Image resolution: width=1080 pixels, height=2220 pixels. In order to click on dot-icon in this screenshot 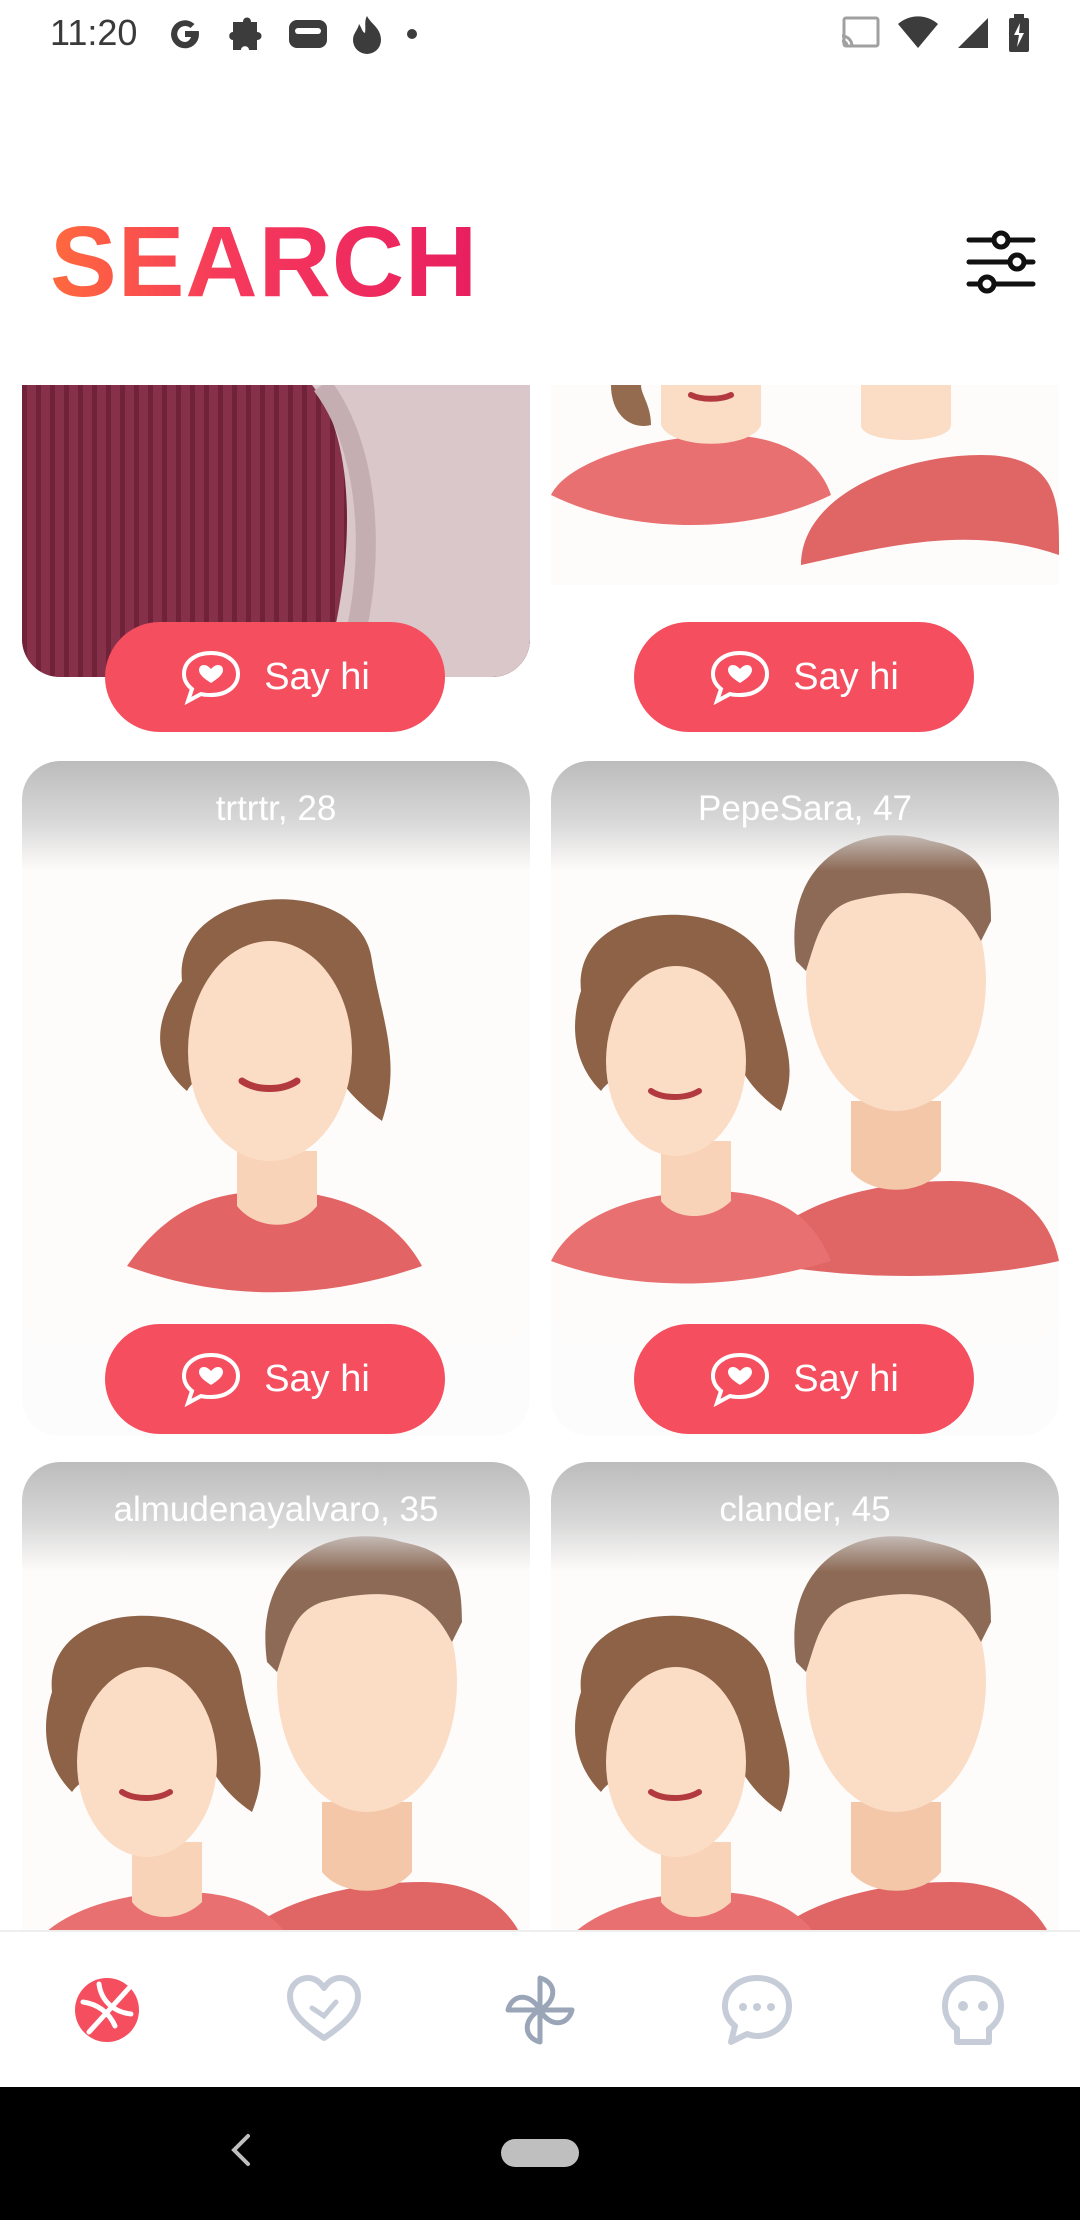, I will do `click(412, 34)`.